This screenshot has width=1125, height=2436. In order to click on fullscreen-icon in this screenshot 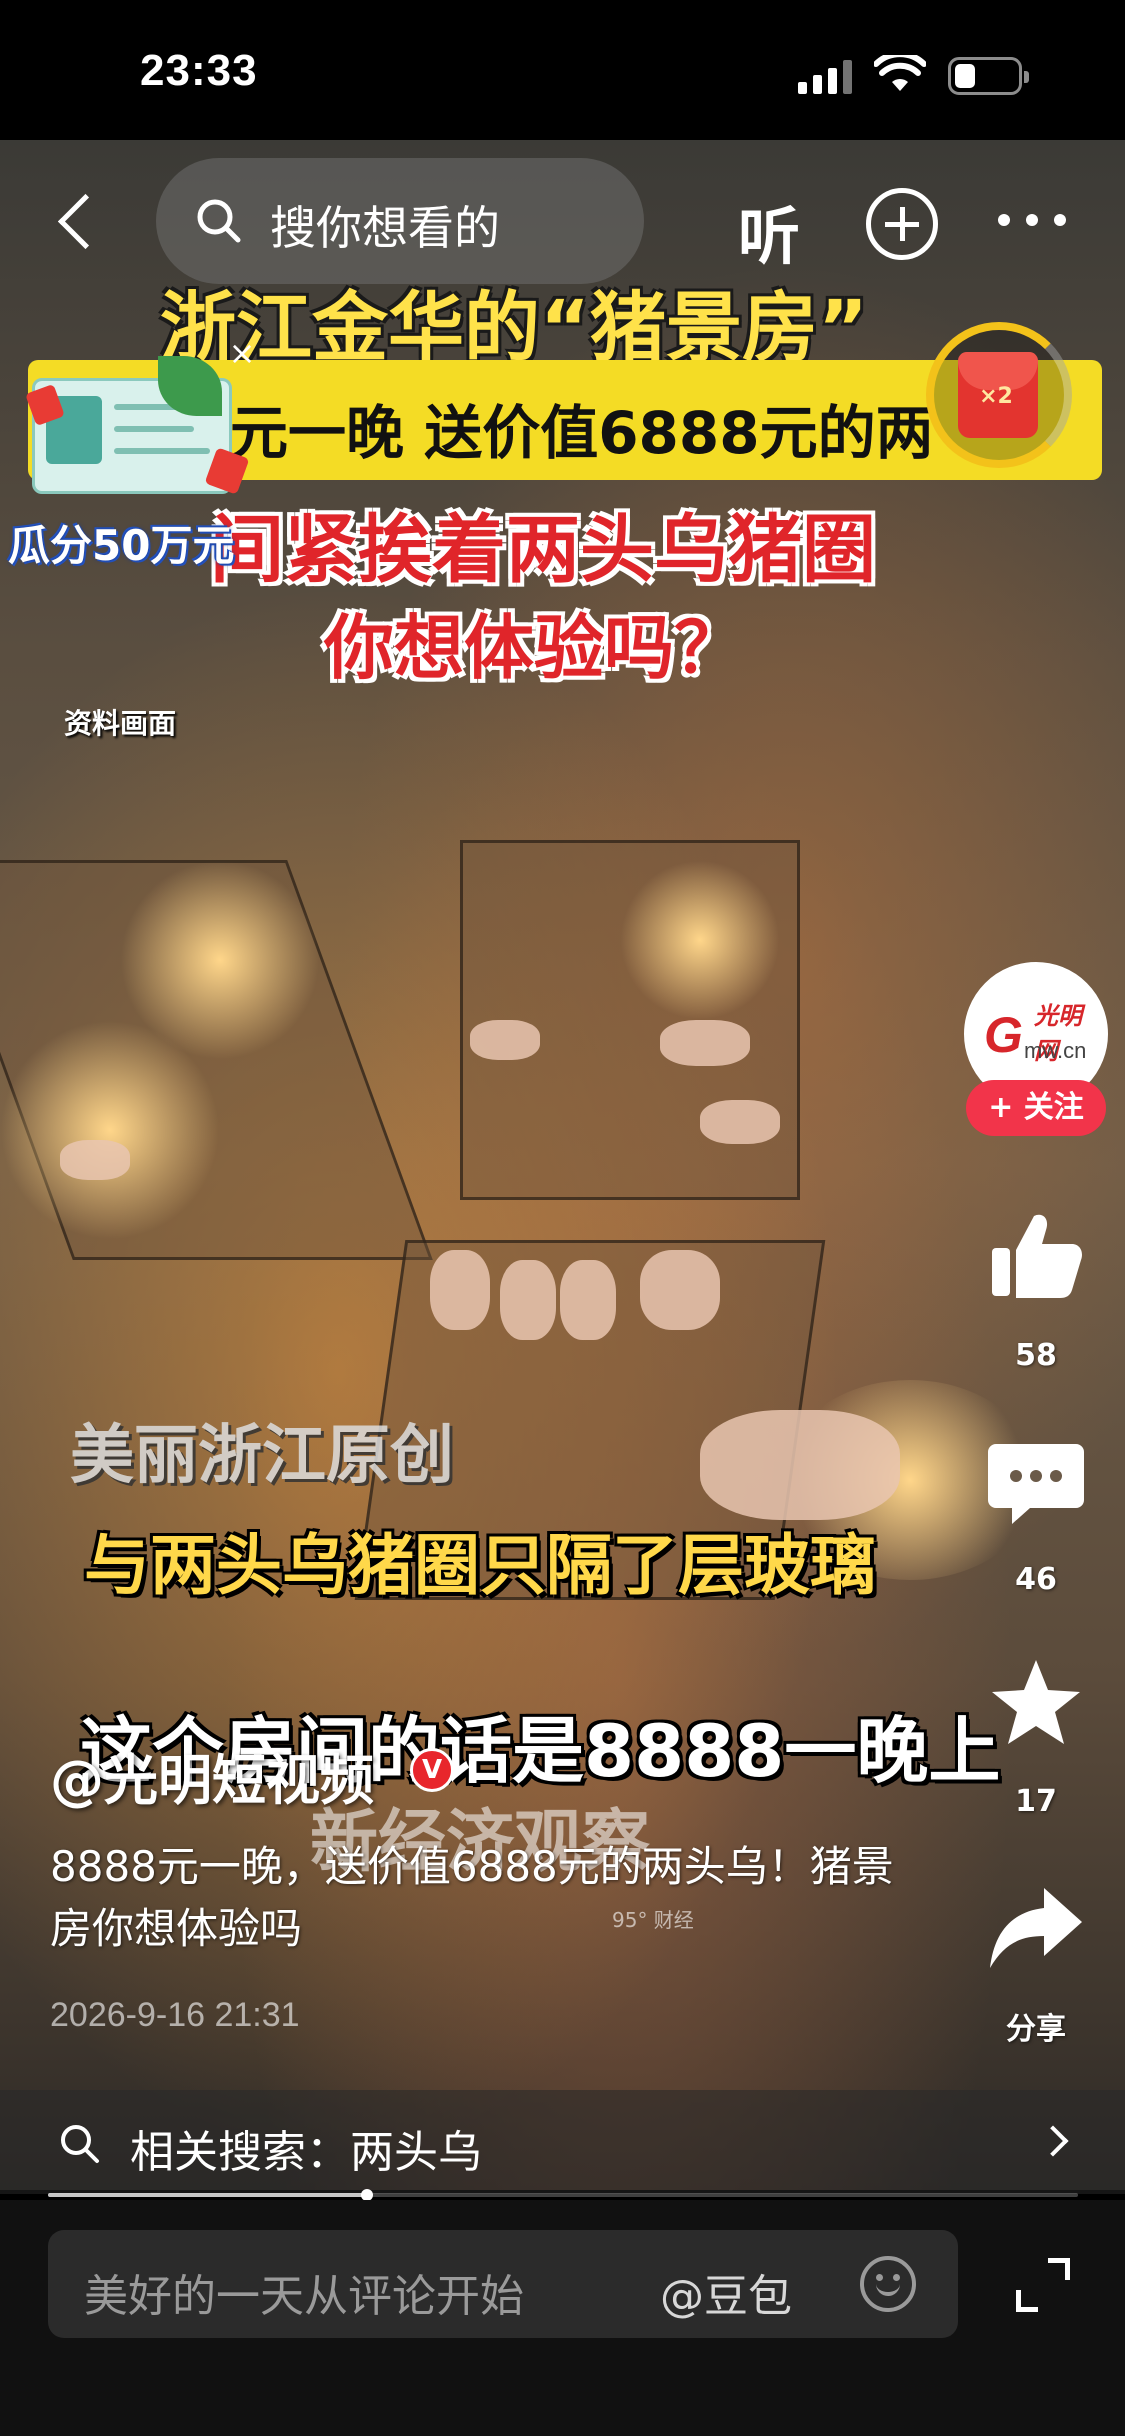, I will do `click(1043, 2285)`.